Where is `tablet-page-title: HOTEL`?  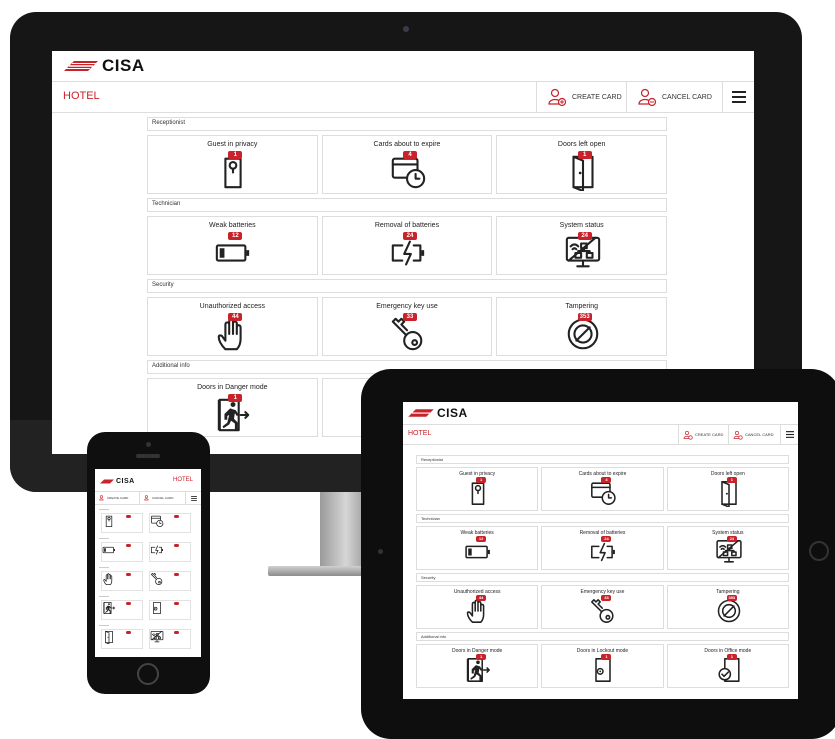 tablet-page-title: HOTEL is located at coordinates (419, 433).